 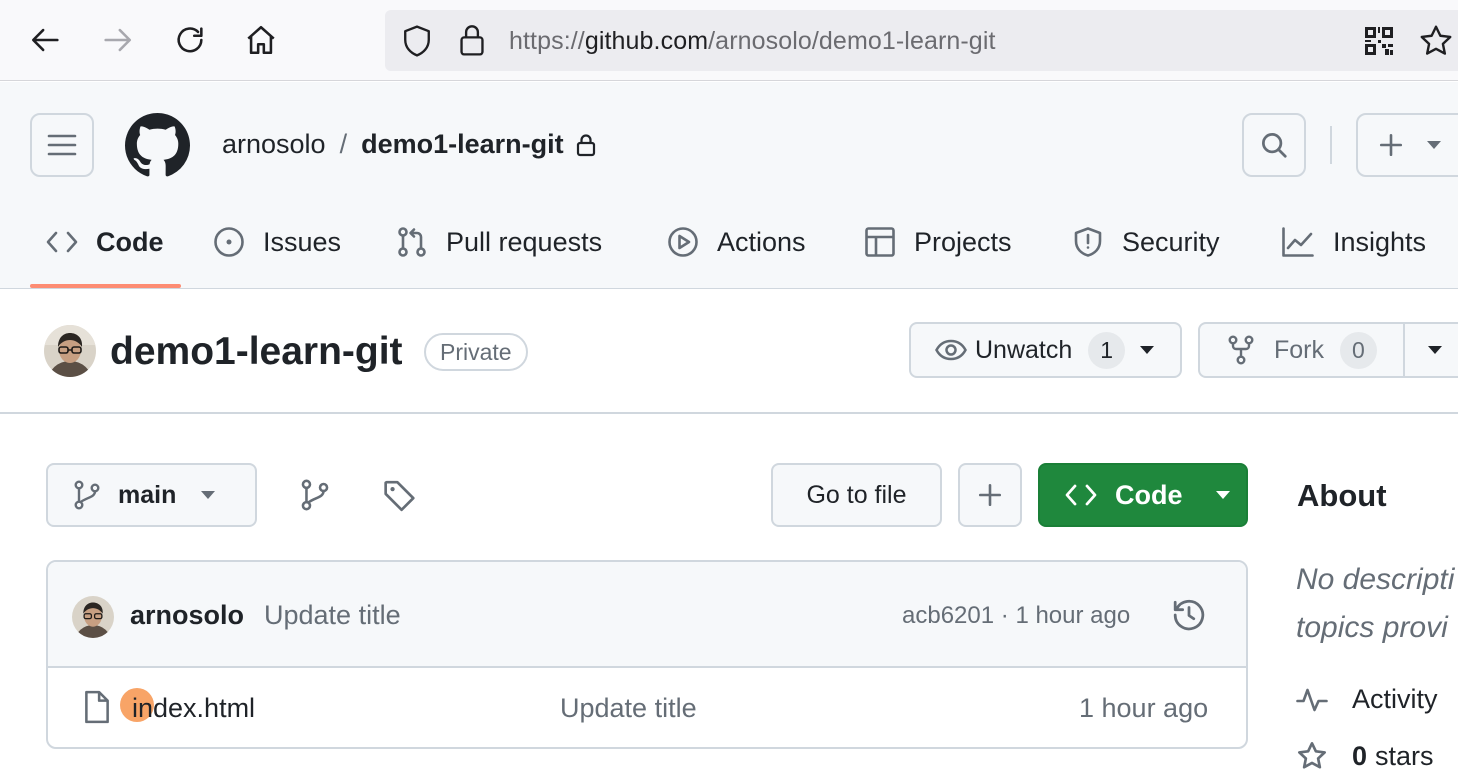 I want to click on tab-label: Actions, so click(x=761, y=241).